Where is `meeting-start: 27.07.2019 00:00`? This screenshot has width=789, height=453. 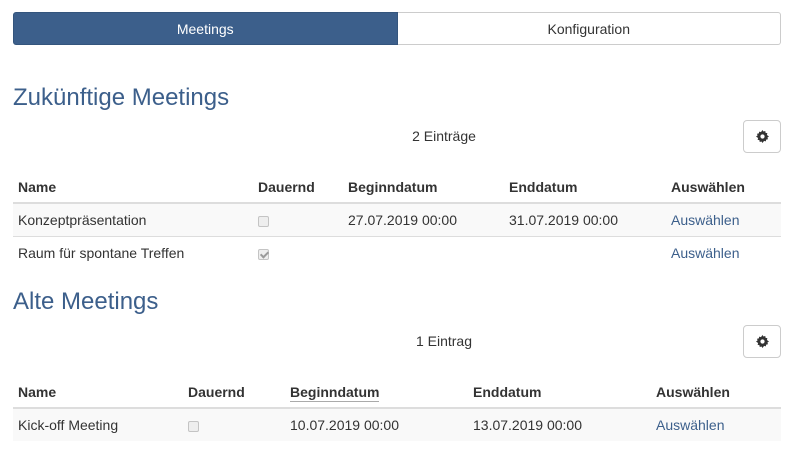 meeting-start: 27.07.2019 00:00 is located at coordinates (423, 220).